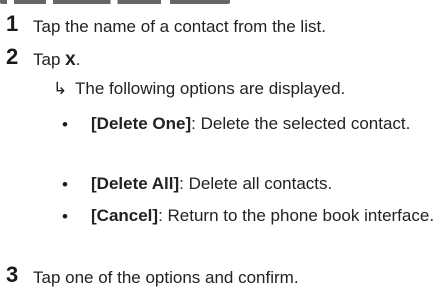 The image size is (446, 294). I want to click on x-icon: x, so click(70, 59).